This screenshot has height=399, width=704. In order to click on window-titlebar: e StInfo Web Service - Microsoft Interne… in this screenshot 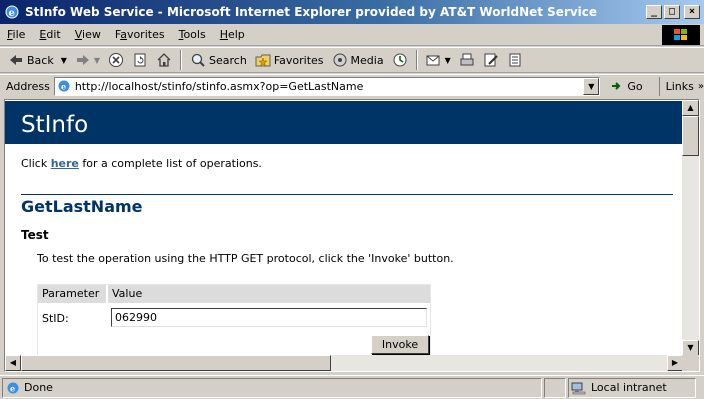, I will do `click(352, 12)`.